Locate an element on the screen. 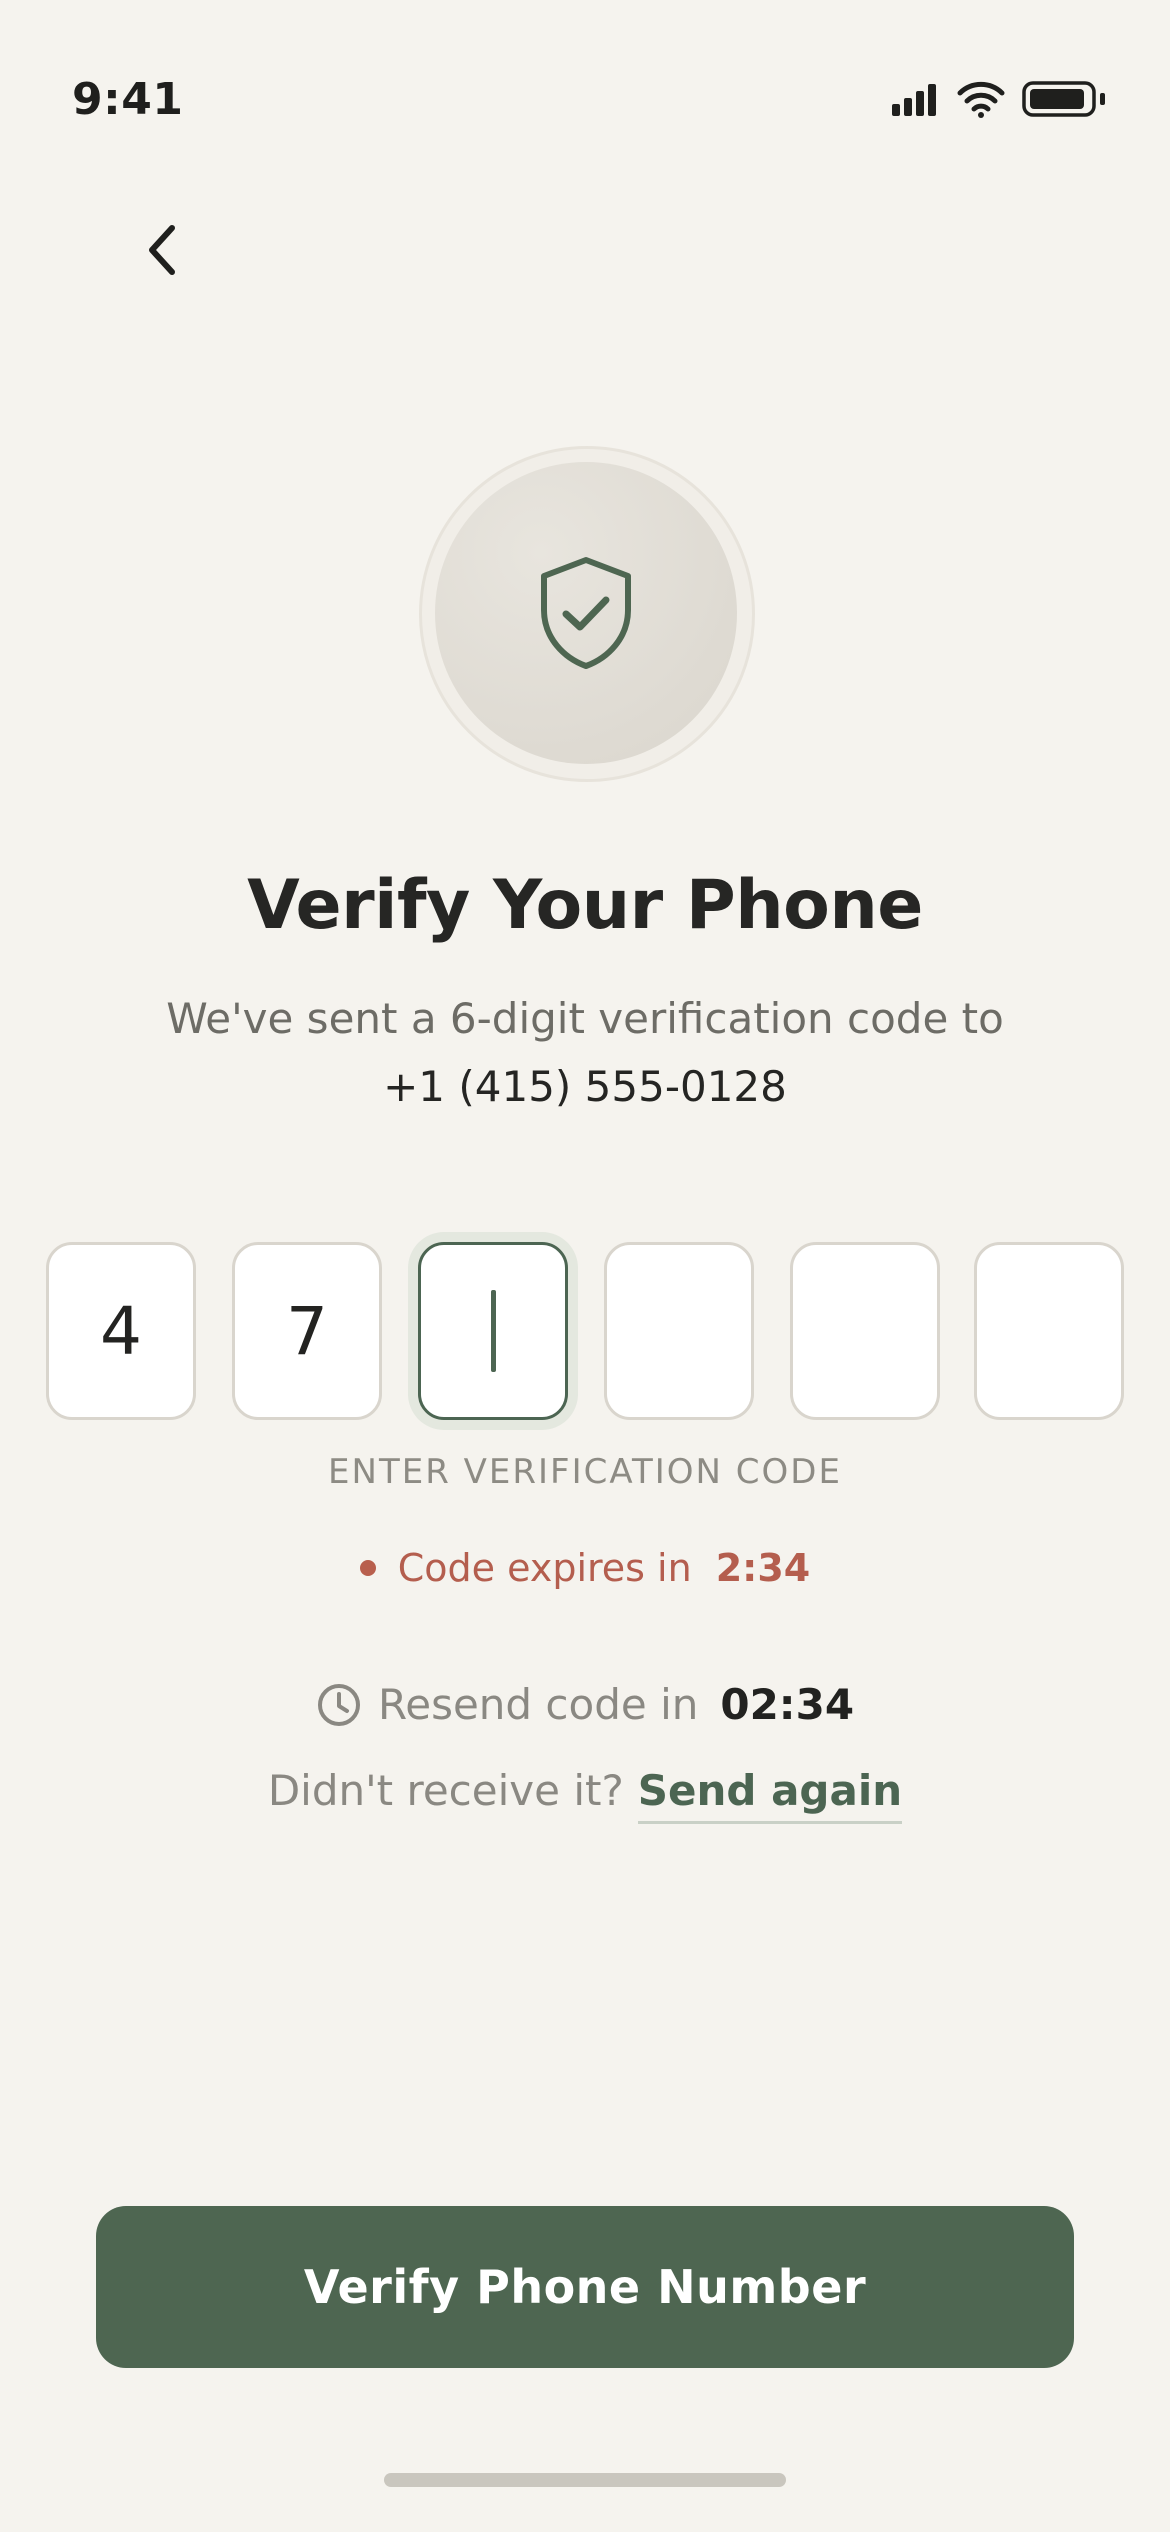 This screenshot has width=1170, height=2532. clock-icon is located at coordinates (338, 1704).